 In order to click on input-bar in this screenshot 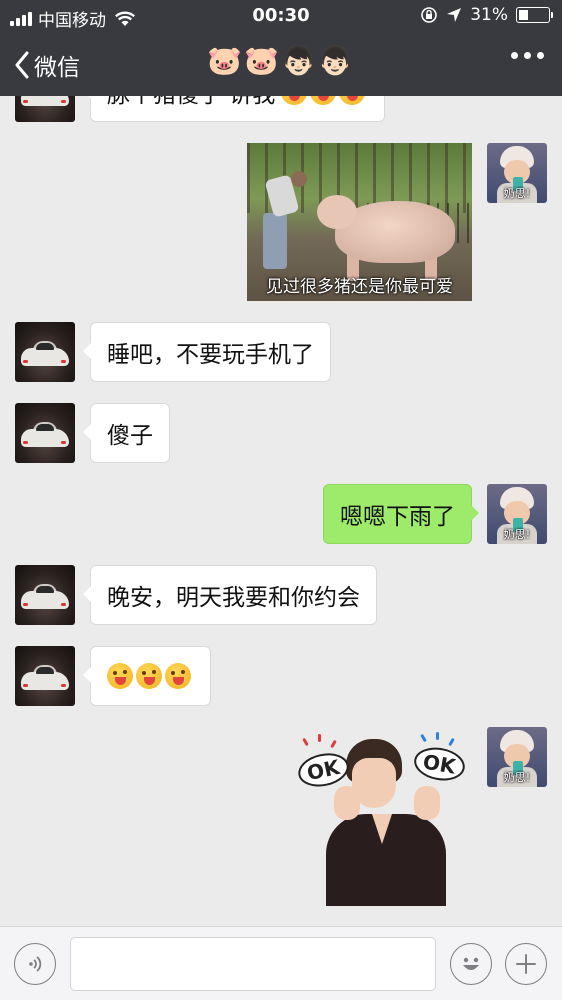, I will do `click(281, 963)`.